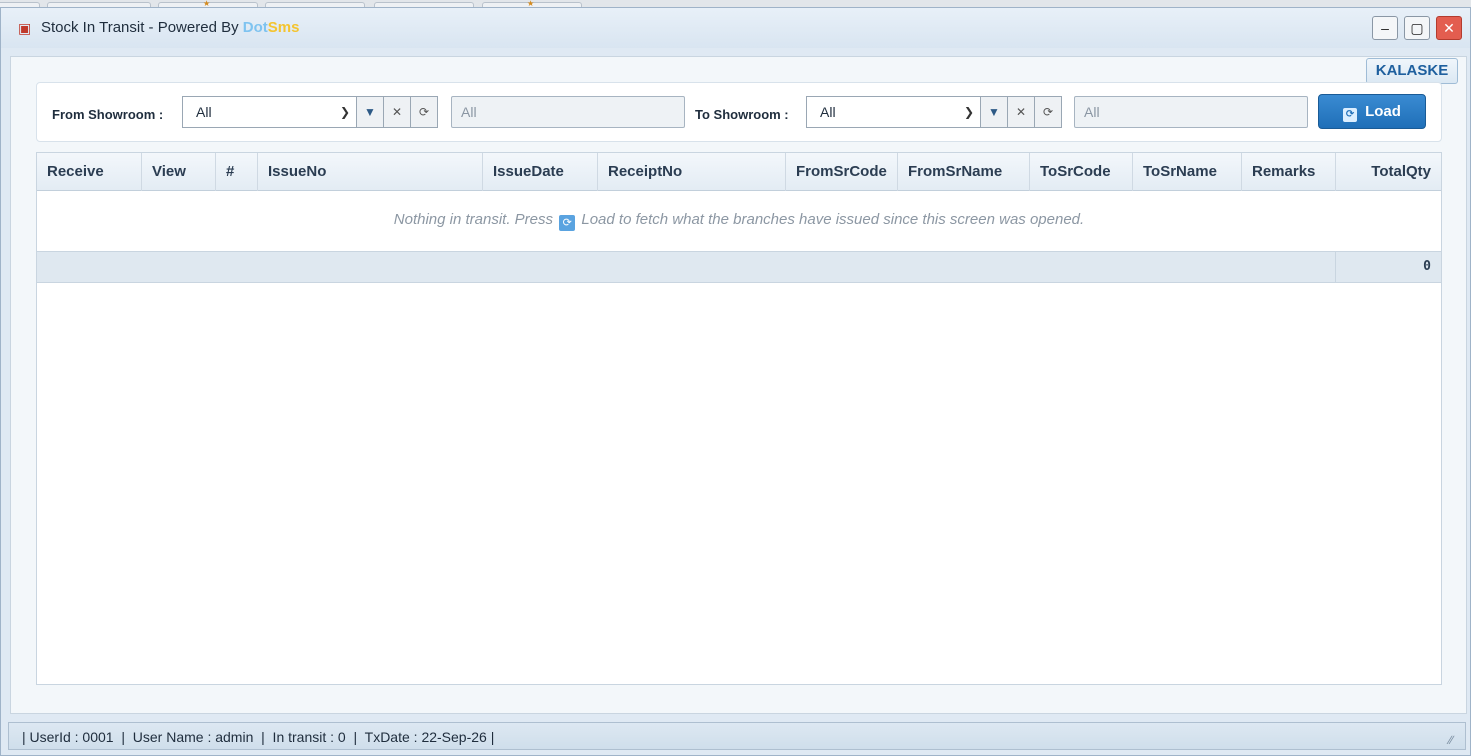  Describe the element at coordinates (842, 172) in the screenshot. I see `column-from-sr-code: FromSrCode` at that location.